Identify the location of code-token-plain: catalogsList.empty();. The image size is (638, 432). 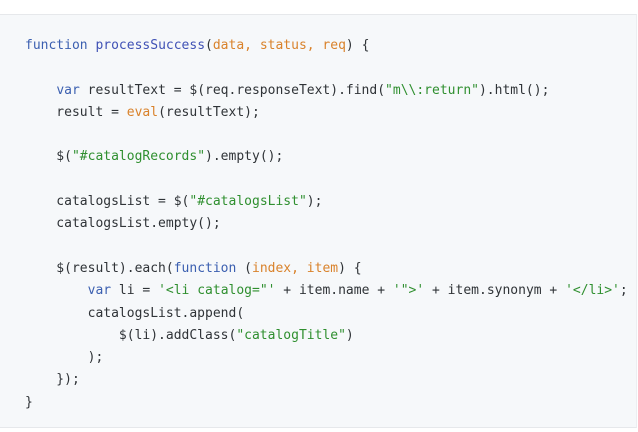
(123, 224).